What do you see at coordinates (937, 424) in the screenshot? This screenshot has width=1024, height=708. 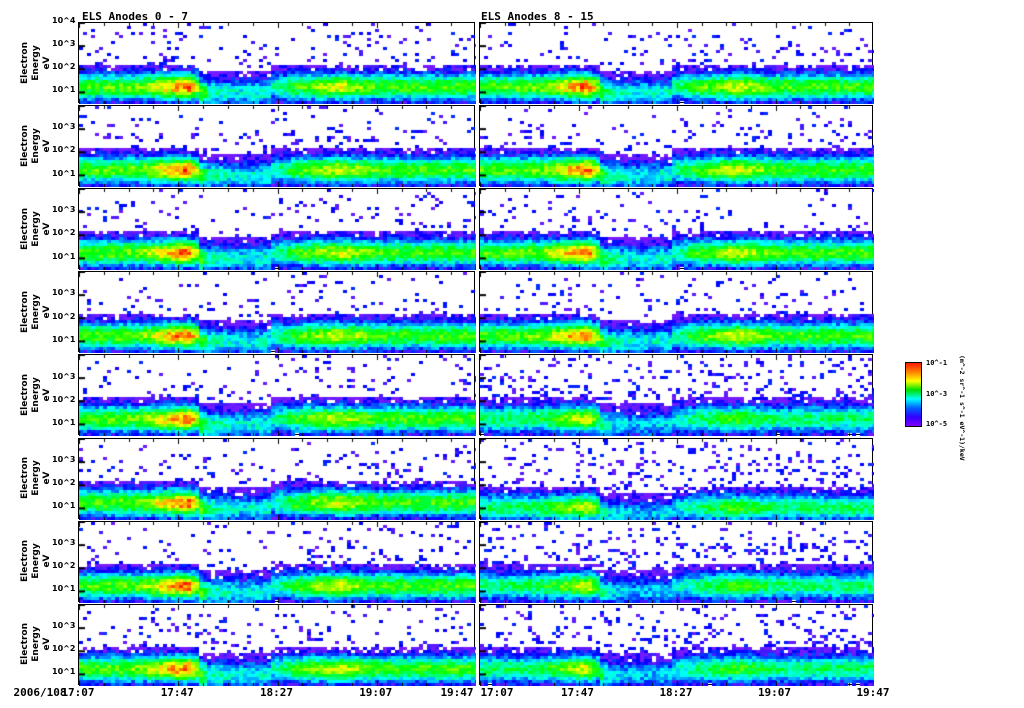 I see `colorbar-tick: 10^-5` at bounding box center [937, 424].